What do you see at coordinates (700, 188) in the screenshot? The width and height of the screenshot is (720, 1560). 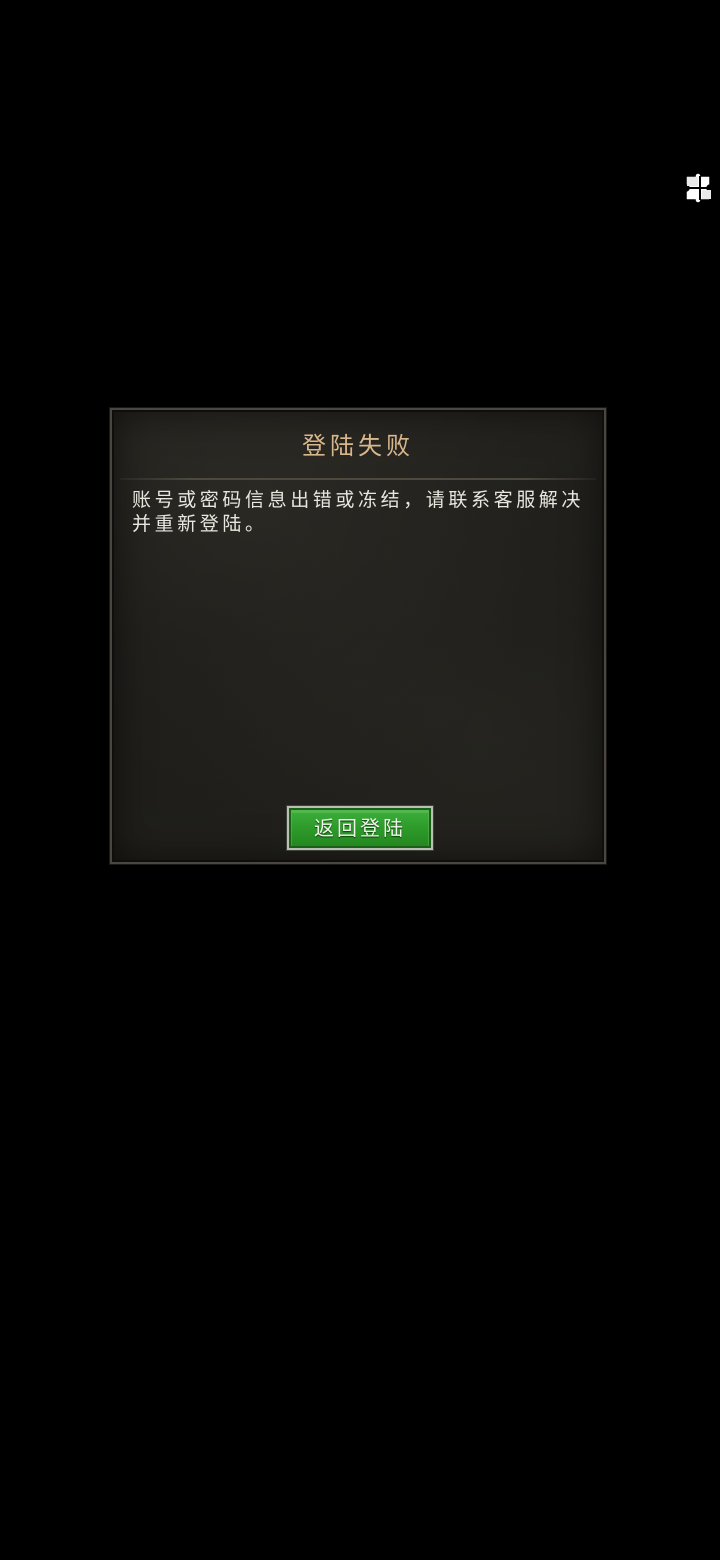 I see `puzzle-icon` at bounding box center [700, 188].